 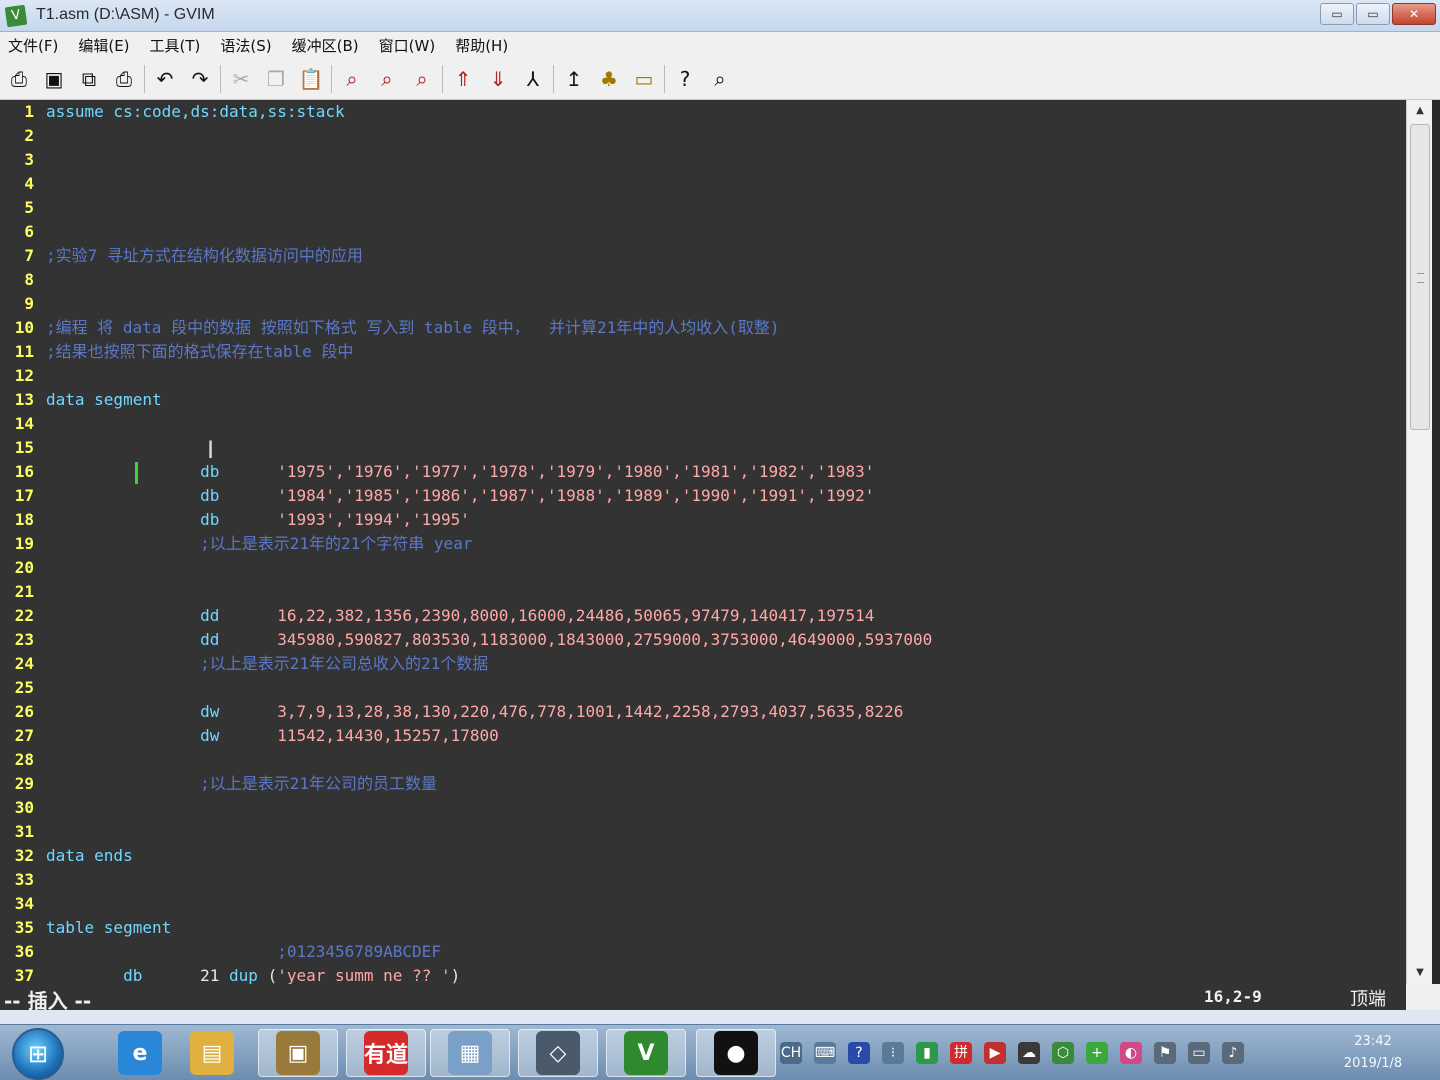 I want to click on ie-app: e, so click(x=140, y=1053).